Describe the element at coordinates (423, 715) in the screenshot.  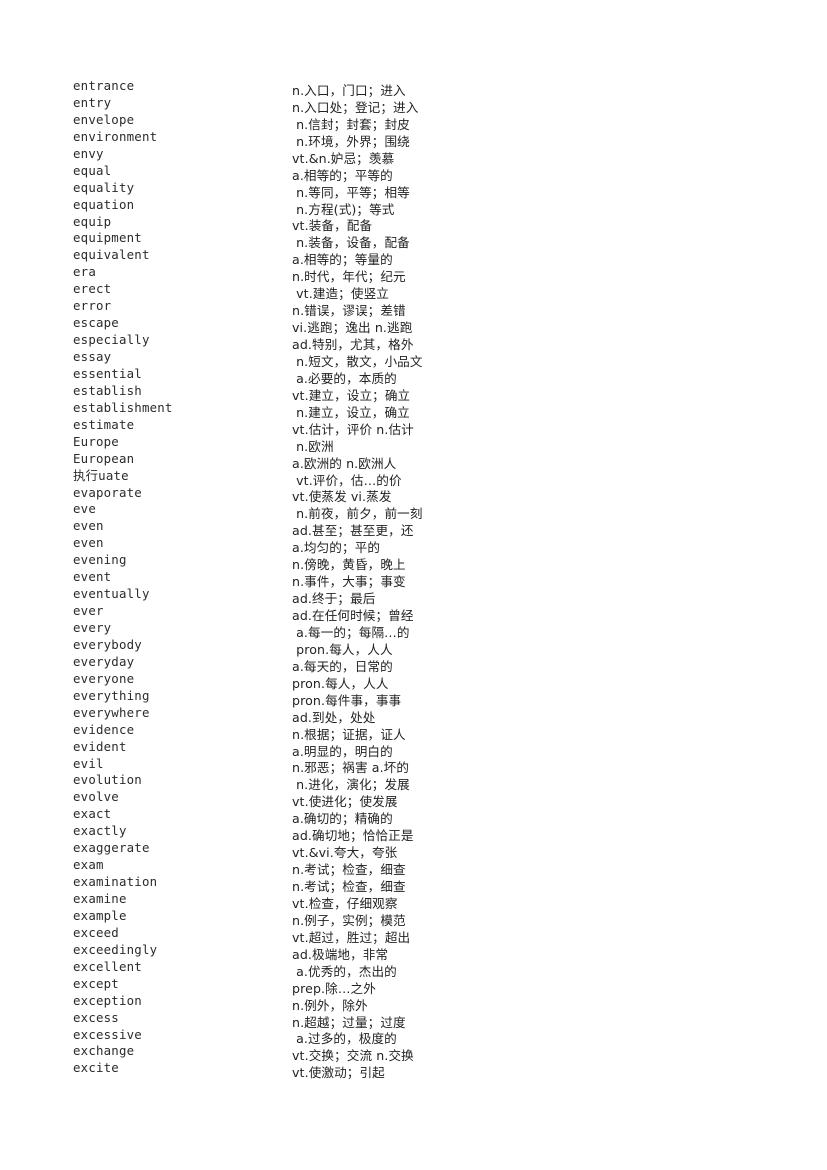
I see `vocabulary-entry: everywhere ad.到处，处处` at that location.